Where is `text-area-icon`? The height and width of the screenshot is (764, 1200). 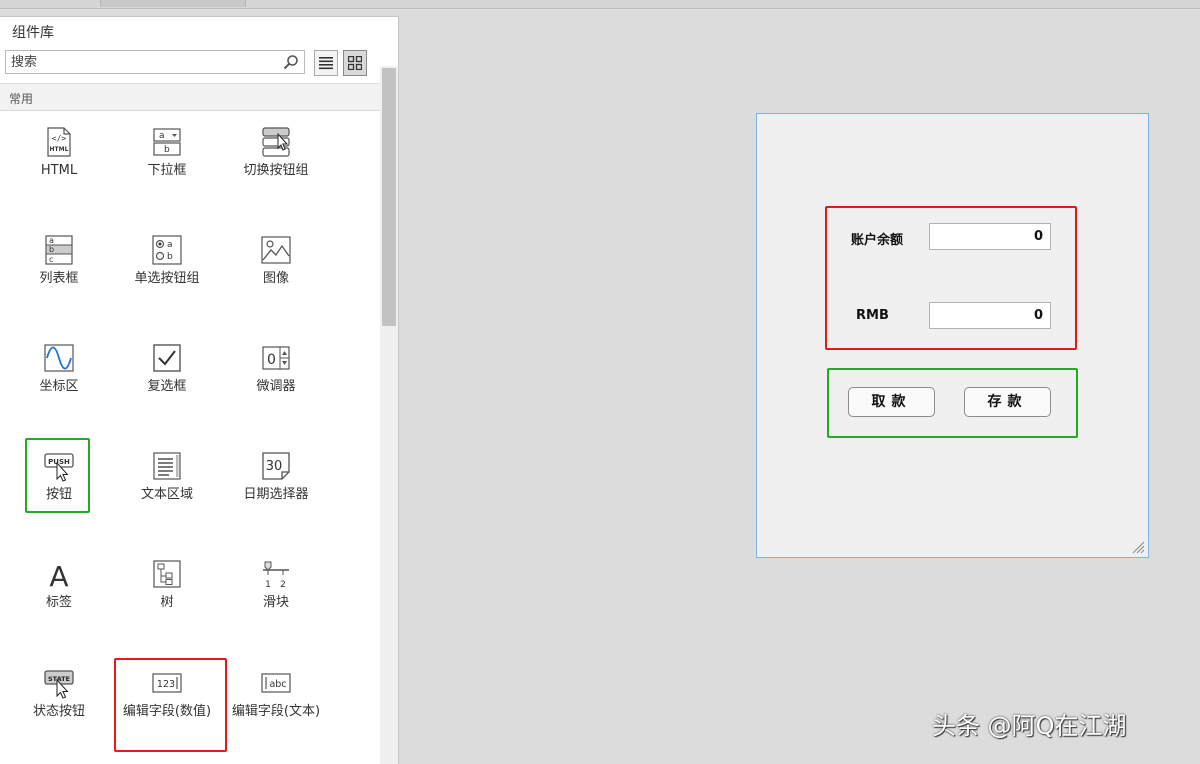 text-area-icon is located at coordinates (167, 466).